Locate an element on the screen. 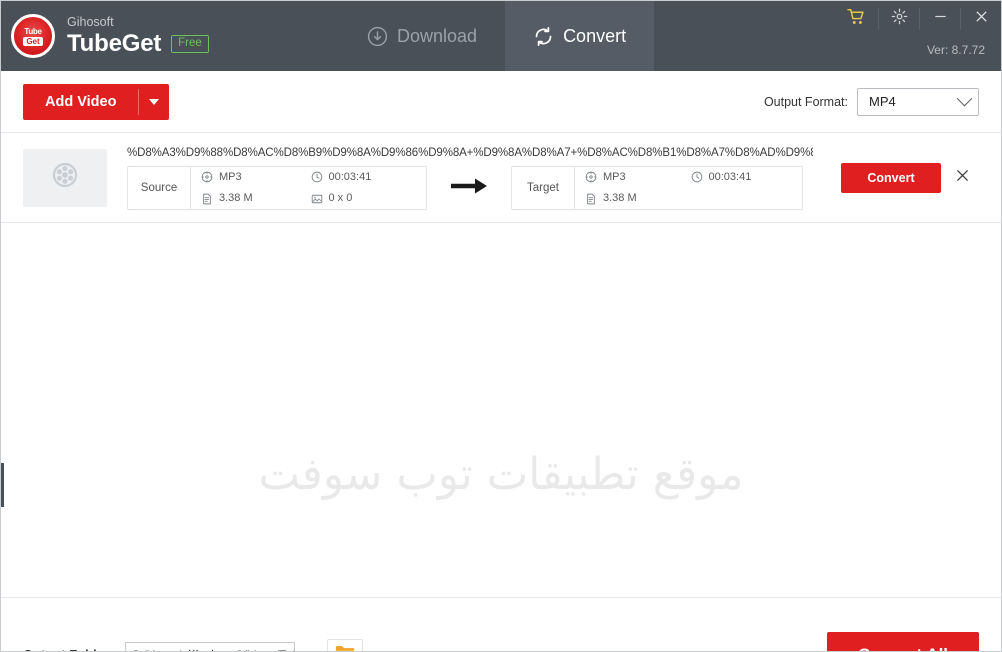 The width and height of the screenshot is (1002, 652). close-window-button is located at coordinates (981, 19).